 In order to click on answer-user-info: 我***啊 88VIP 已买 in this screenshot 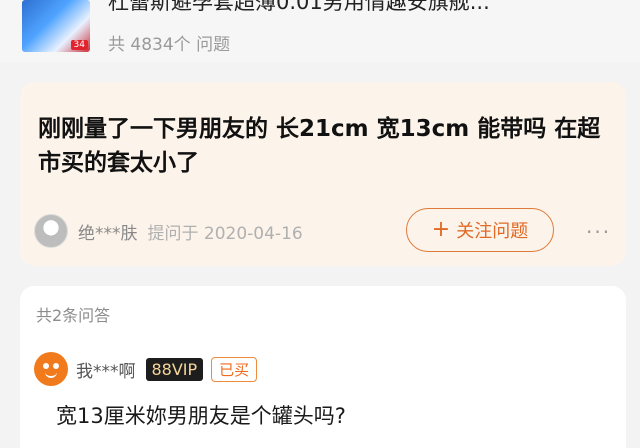, I will do `click(146, 369)`.